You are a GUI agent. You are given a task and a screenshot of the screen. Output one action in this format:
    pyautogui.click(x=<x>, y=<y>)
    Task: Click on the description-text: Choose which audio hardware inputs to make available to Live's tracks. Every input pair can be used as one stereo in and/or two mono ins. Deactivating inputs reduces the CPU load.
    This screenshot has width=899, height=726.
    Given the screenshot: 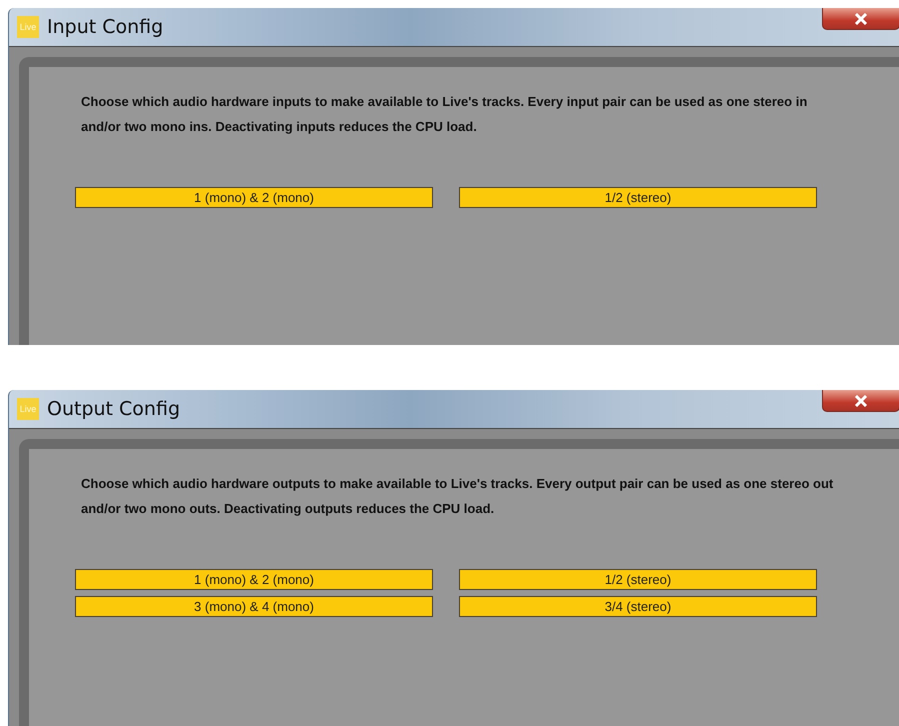 What is the action you would take?
    pyautogui.click(x=444, y=114)
    